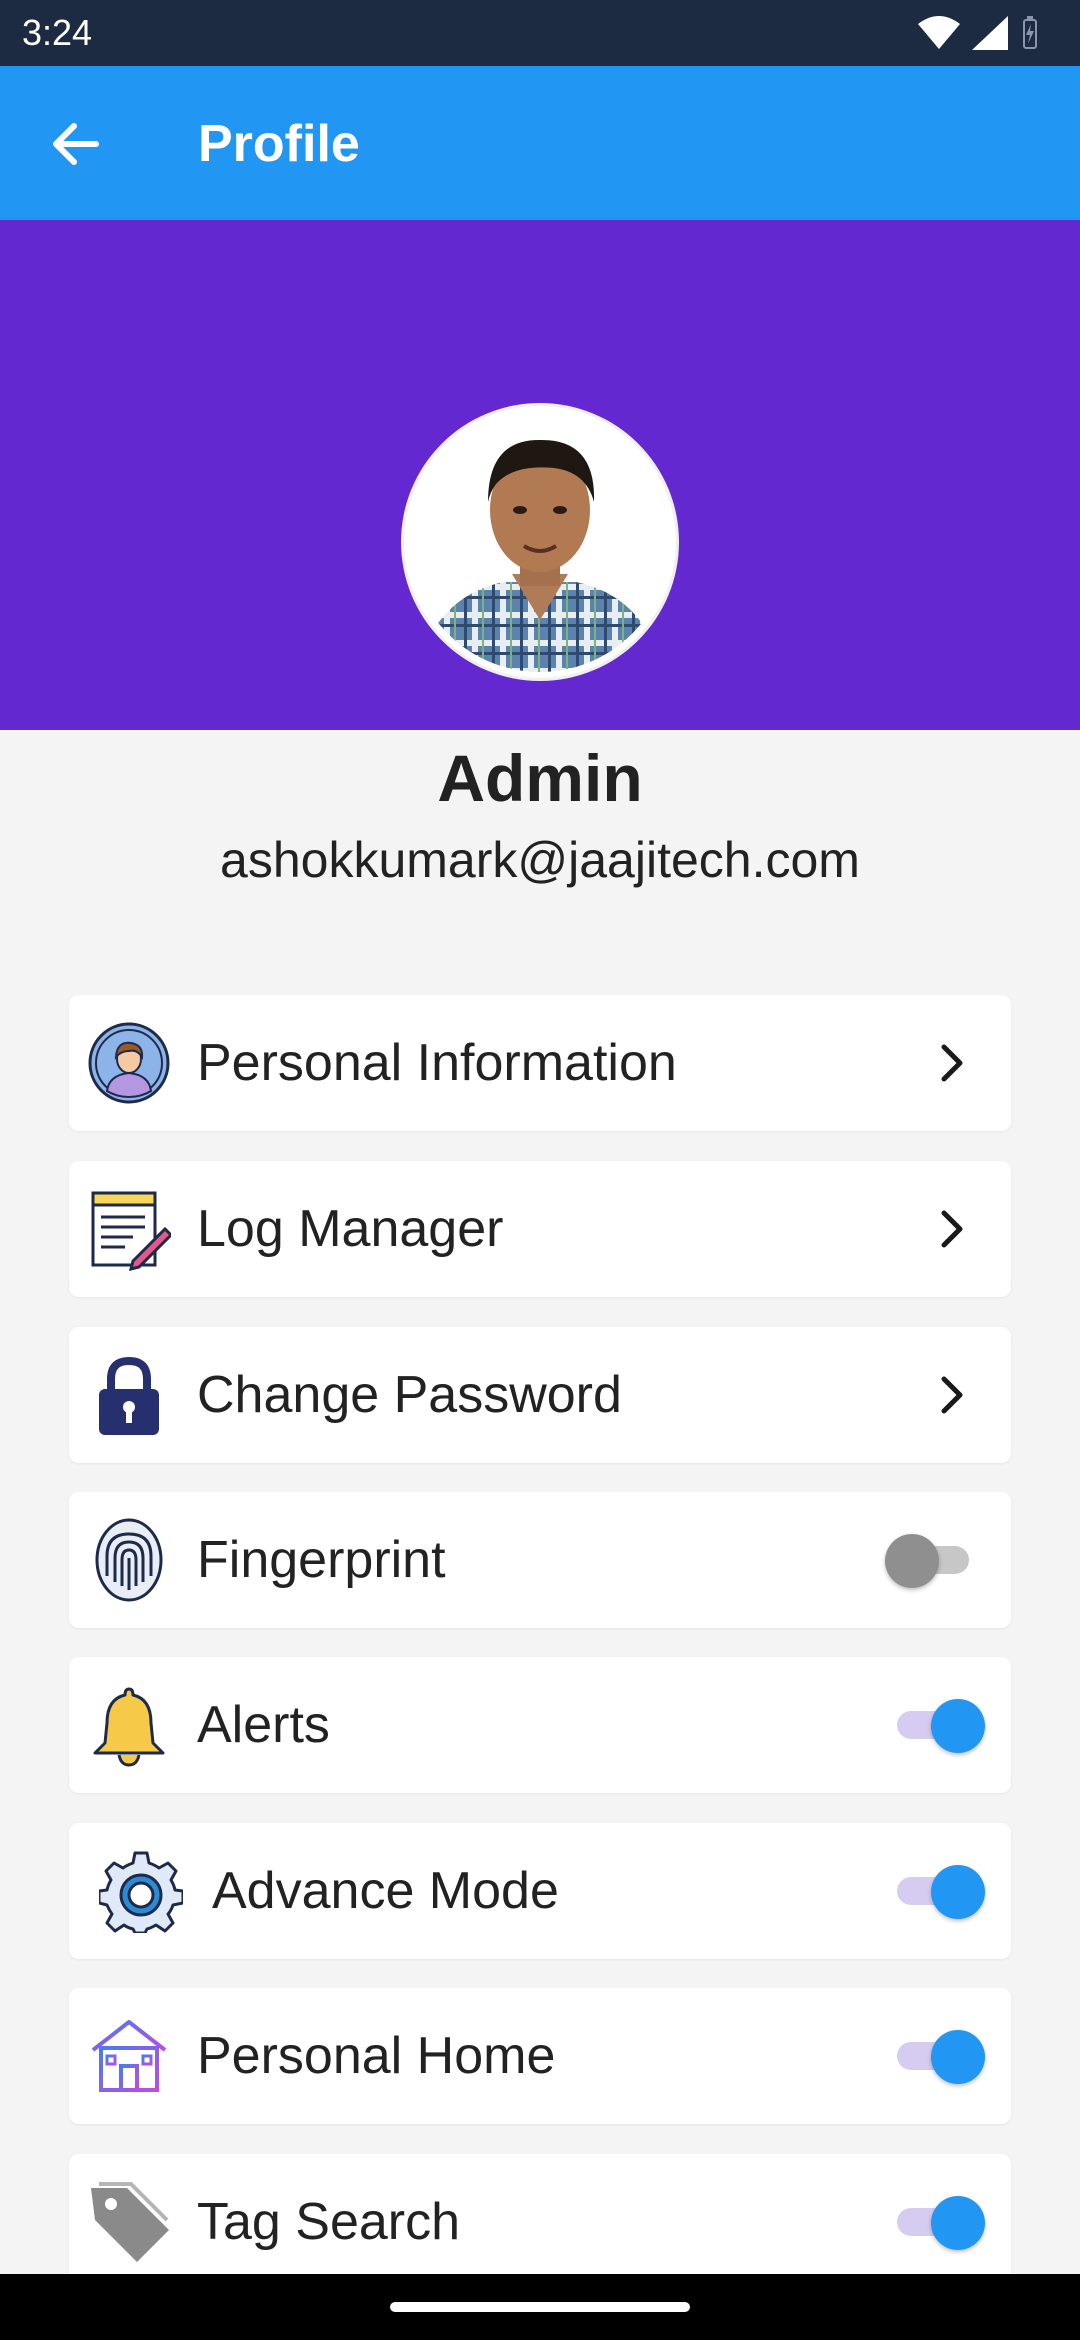 This screenshot has width=1080, height=2340. I want to click on menu-item-log-manager: Log Manager, so click(540, 1229).